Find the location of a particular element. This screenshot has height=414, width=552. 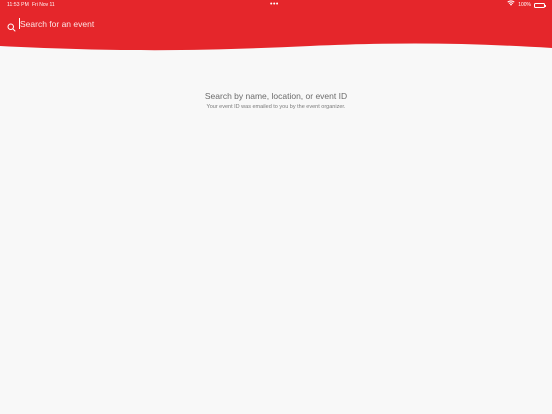

empty-state-title: Search by name, location, or event ID is located at coordinates (276, 96).